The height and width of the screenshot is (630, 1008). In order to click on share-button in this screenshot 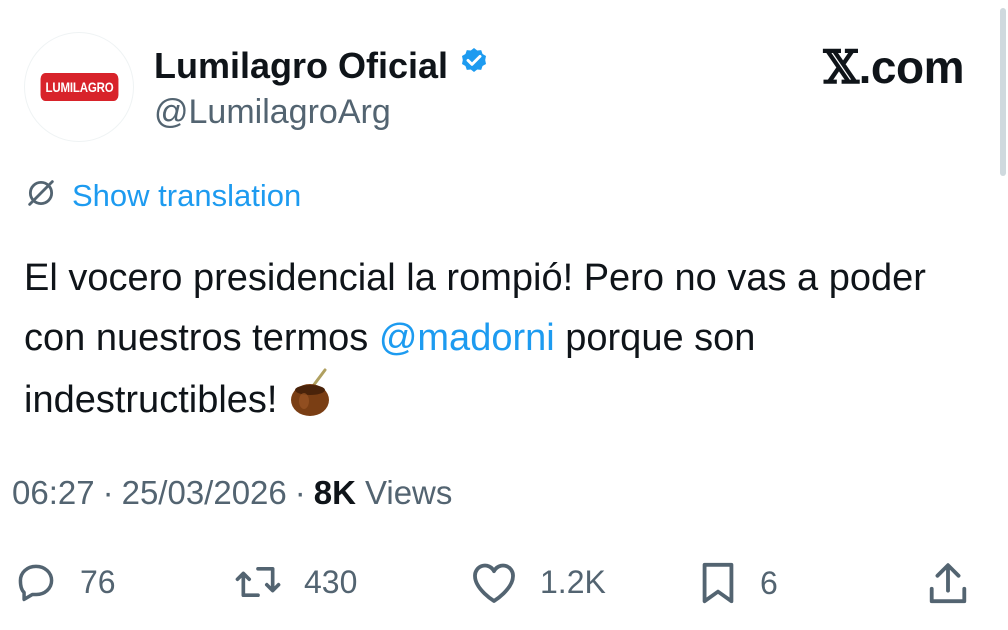, I will do `click(948, 583)`.